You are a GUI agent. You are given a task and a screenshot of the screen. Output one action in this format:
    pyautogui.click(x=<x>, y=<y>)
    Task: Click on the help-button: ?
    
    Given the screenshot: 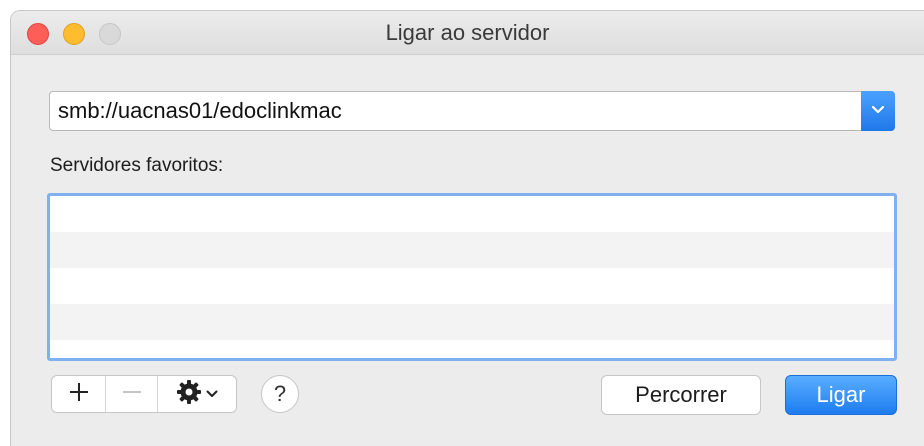 What is the action you would take?
    pyautogui.click(x=280, y=394)
    